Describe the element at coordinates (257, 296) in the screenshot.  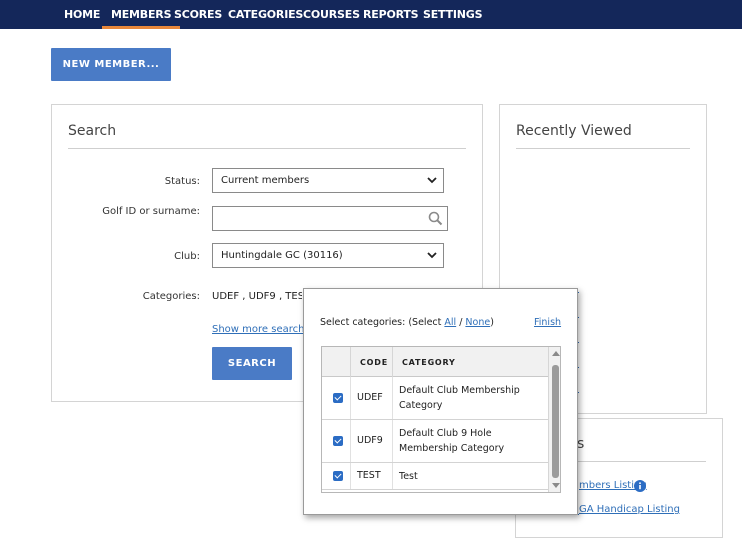
I see `categories-value: UDEF , UDF9 , TEST` at that location.